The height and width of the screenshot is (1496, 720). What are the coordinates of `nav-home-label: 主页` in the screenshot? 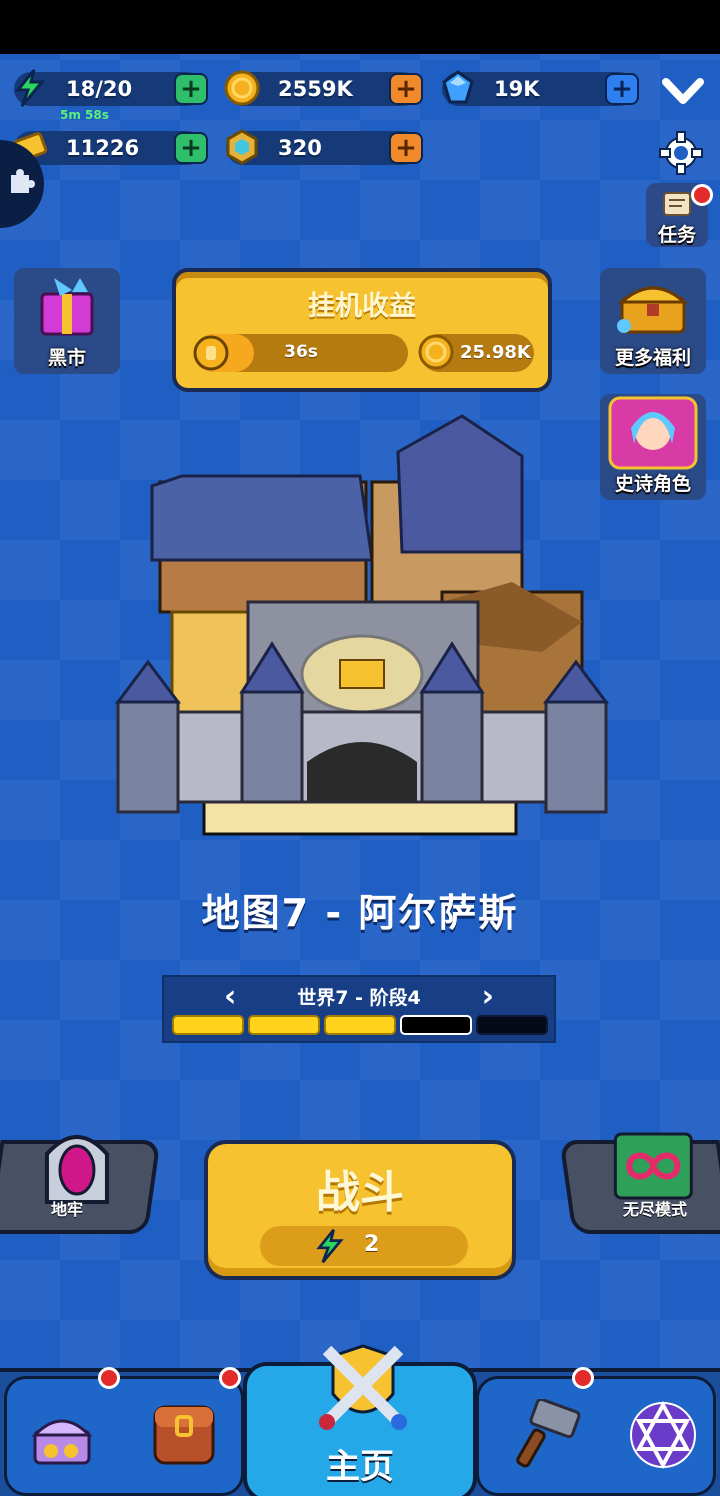 It's located at (360, 1467).